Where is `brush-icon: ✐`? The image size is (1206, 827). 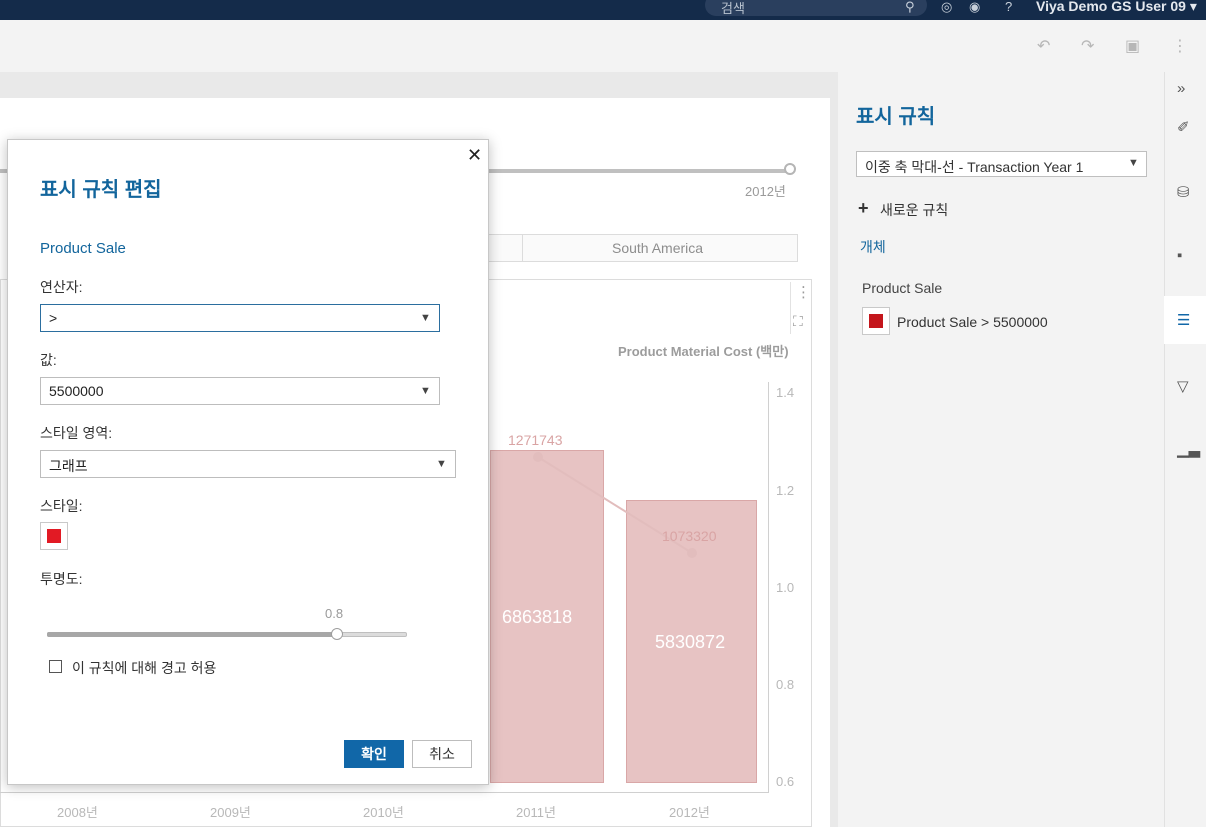
brush-icon: ✐ is located at coordinates (1183, 127).